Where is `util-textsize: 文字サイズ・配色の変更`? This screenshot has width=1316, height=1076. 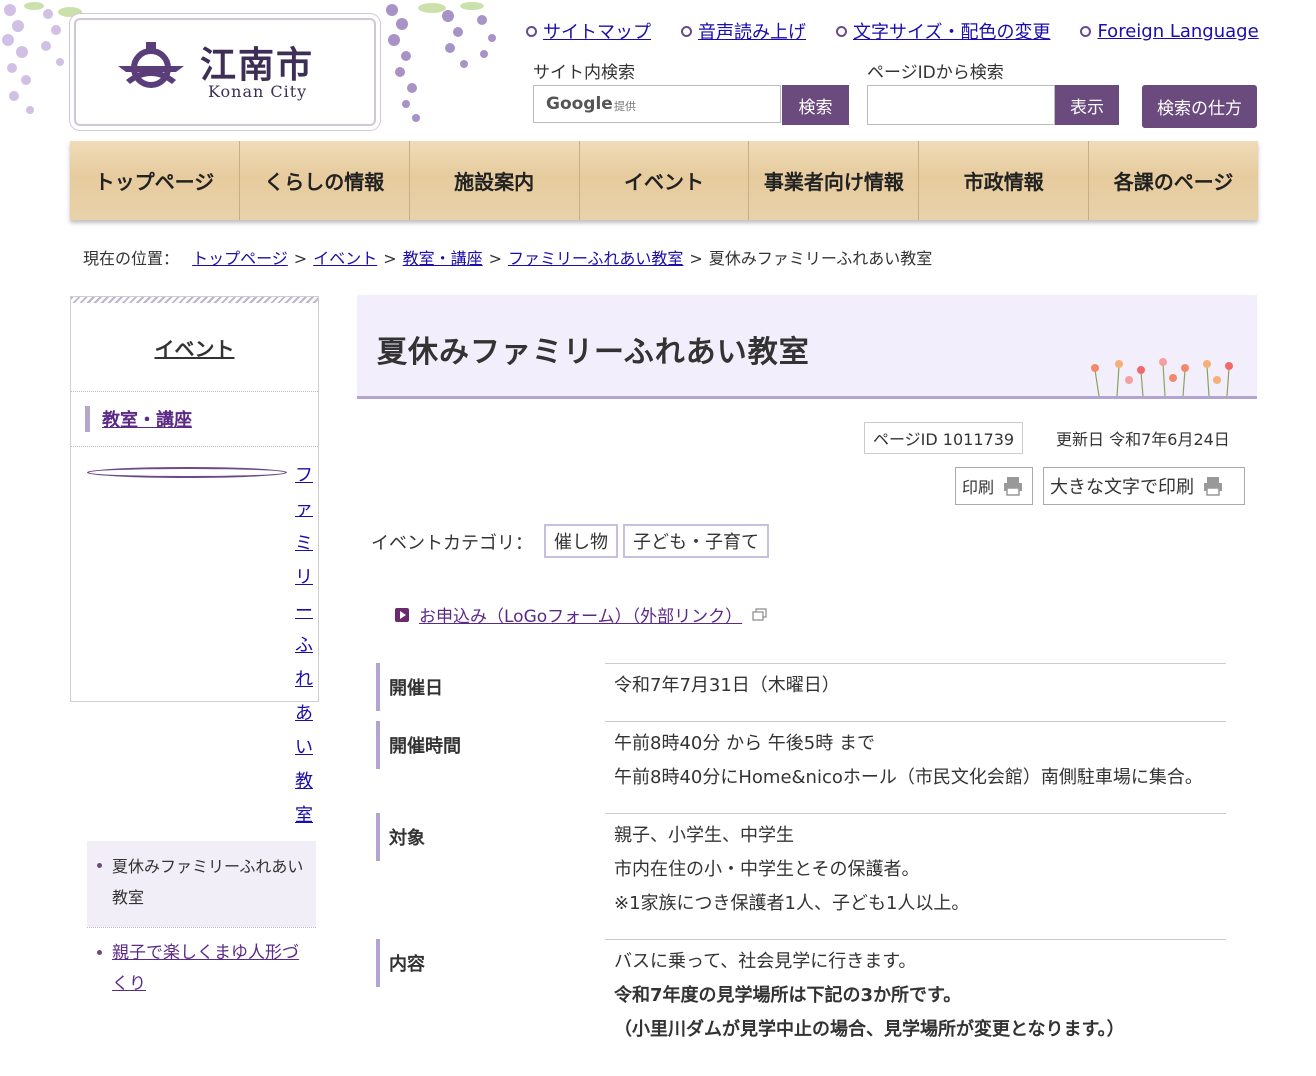 util-textsize: 文字サイズ・配色の変更 is located at coordinates (943, 31).